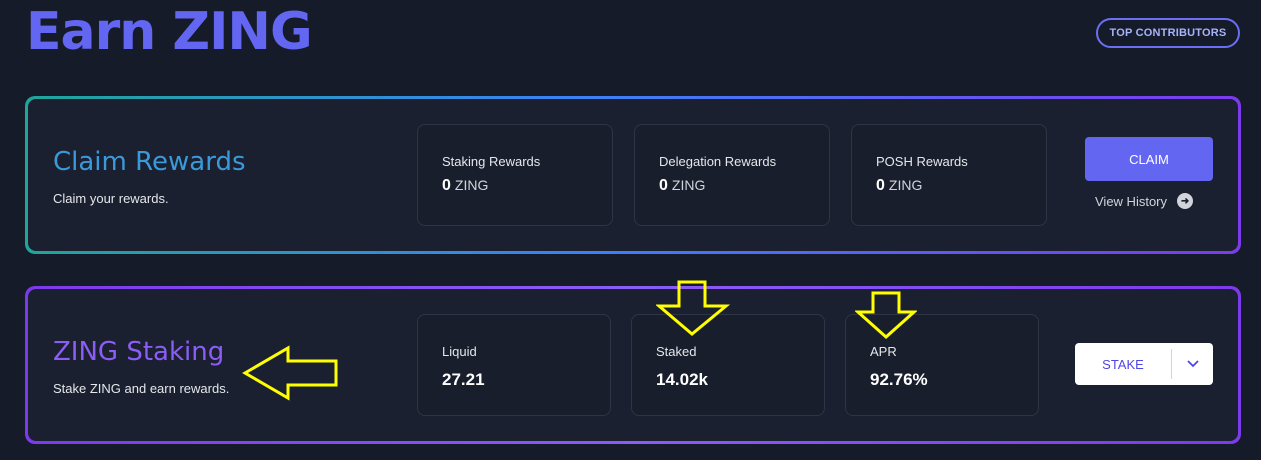  What do you see at coordinates (459, 351) in the screenshot?
I see `stat-label: Liquid` at bounding box center [459, 351].